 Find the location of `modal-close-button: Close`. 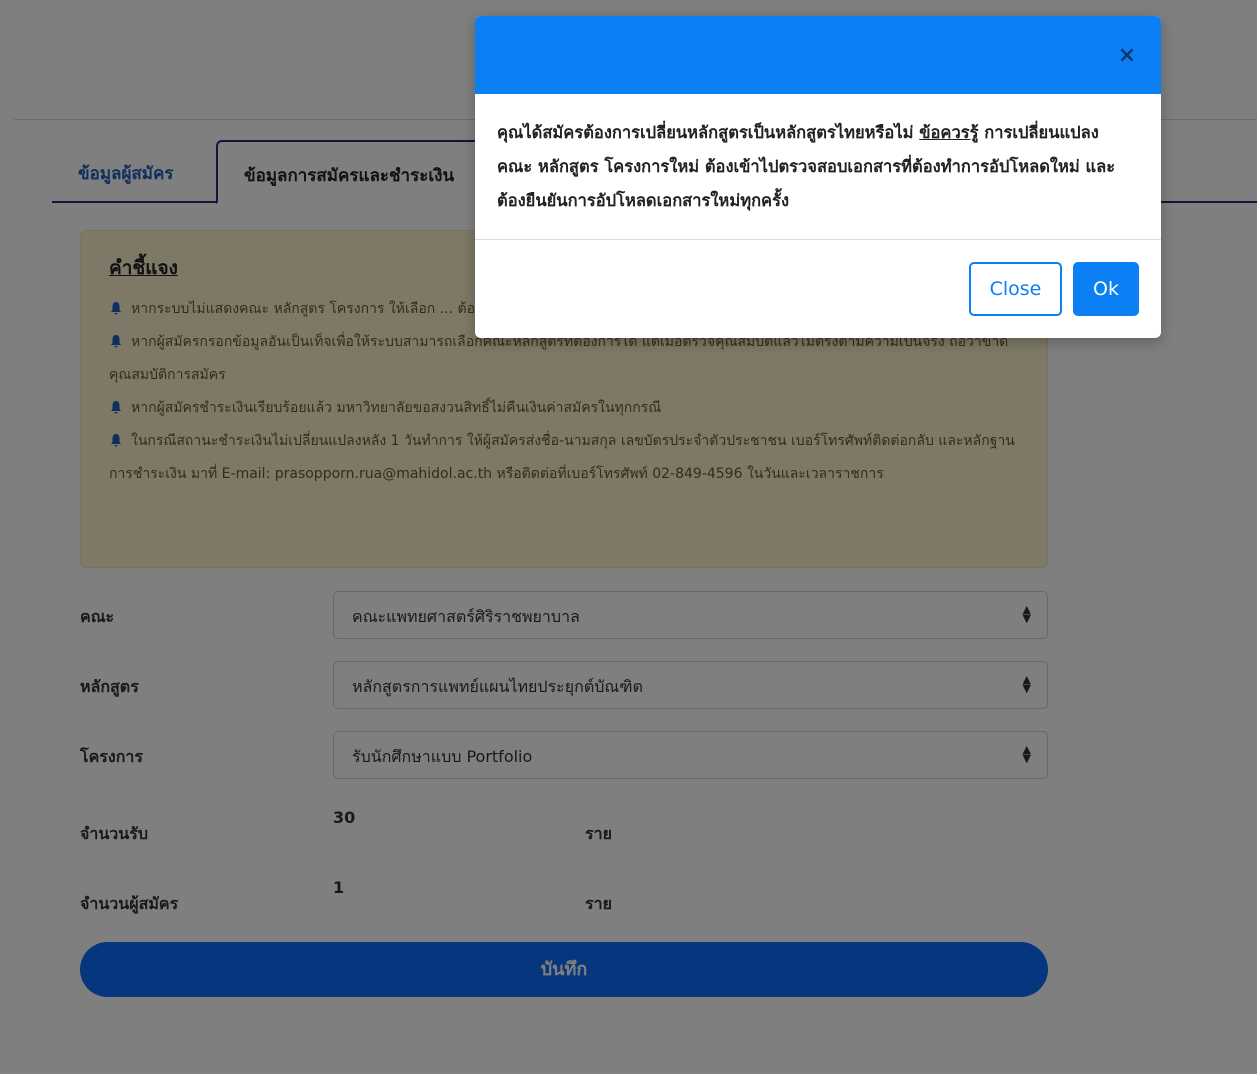

modal-close-button: Close is located at coordinates (1015, 289).